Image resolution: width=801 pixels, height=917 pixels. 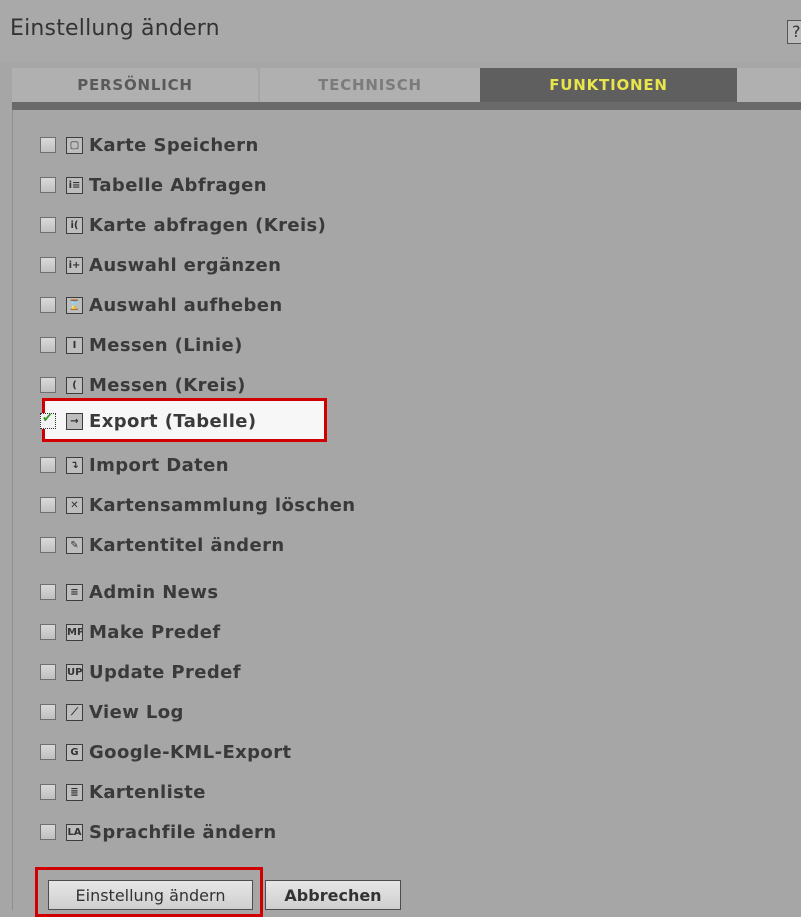 I want to click on function-item: ⟋ View Log, so click(x=112, y=712).